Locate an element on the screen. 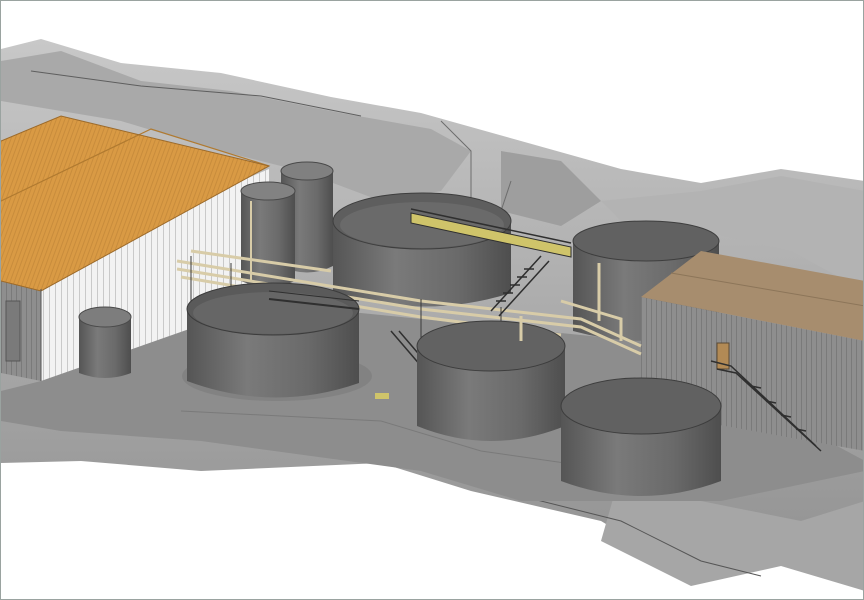  small-tank is located at coordinates (105, 342).